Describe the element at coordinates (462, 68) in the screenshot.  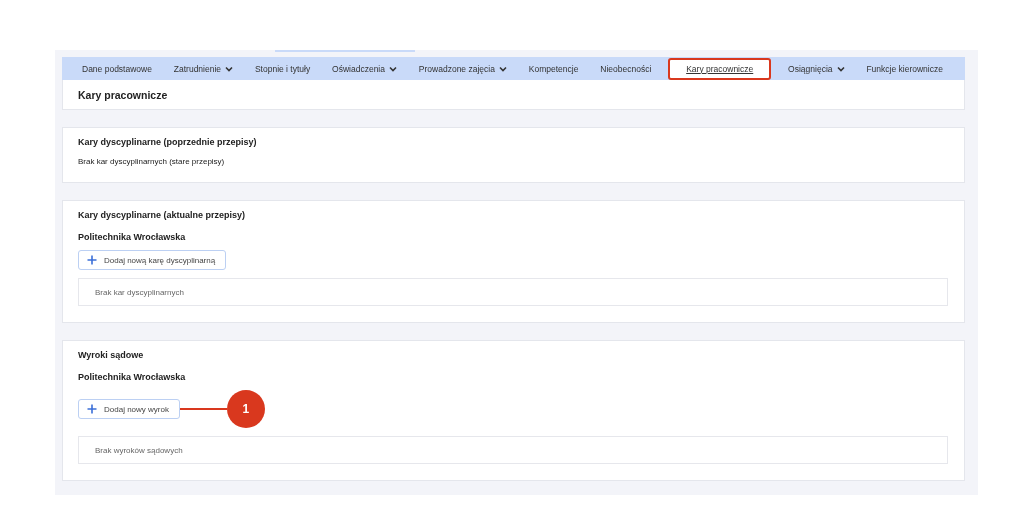
I see `nav-tab: Prowadzone zajęcia` at that location.